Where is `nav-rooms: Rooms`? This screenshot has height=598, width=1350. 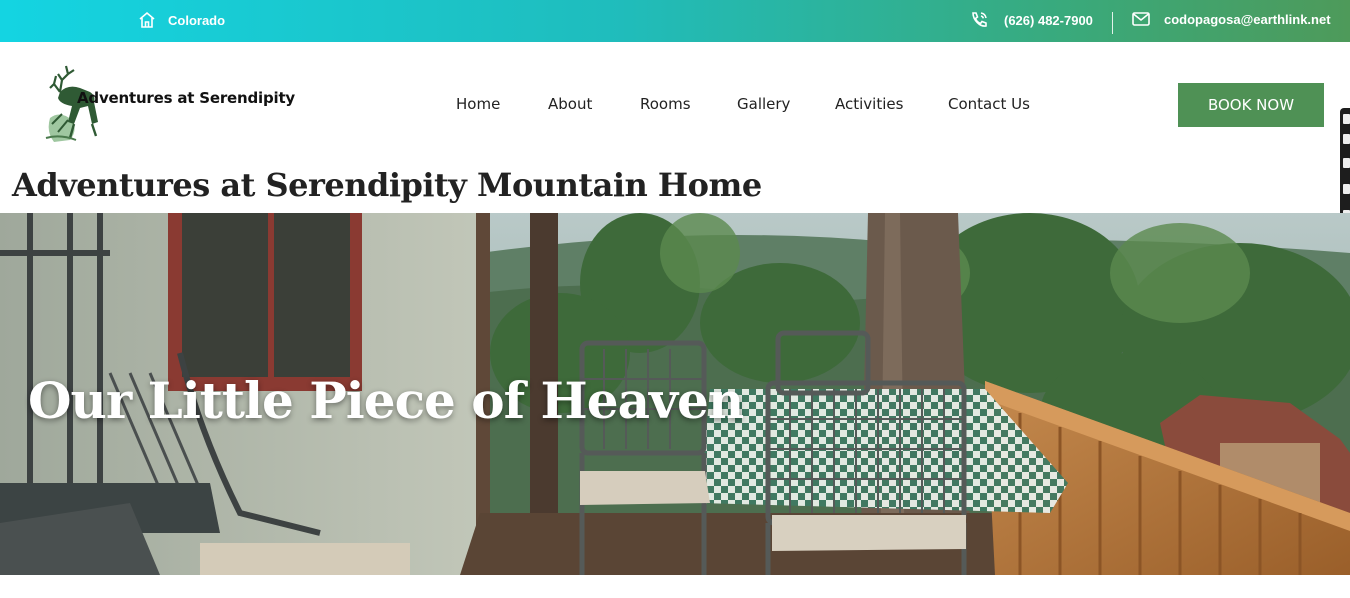
nav-rooms: Rooms is located at coordinates (688, 104).